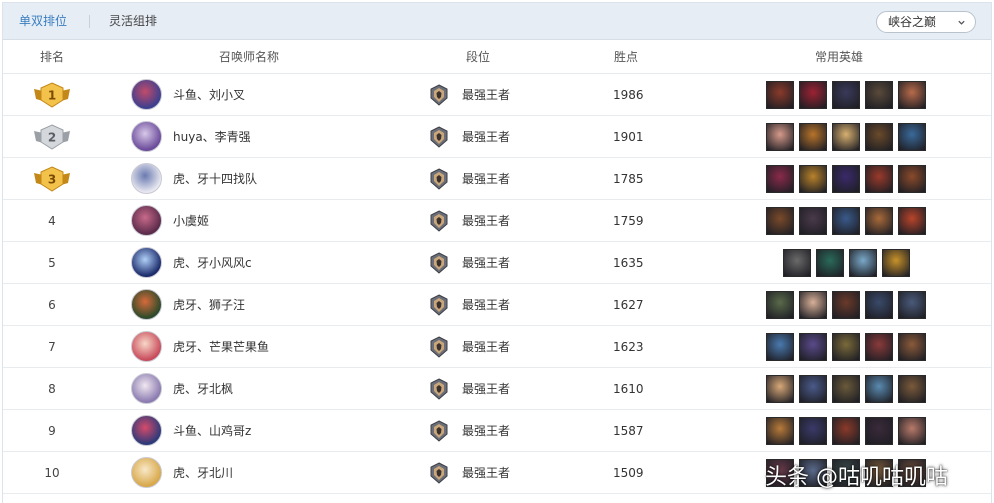 This screenshot has height=503, width=994. I want to click on table-row: 8 虎、牙北枫 最强王者 1610, so click(497, 389).